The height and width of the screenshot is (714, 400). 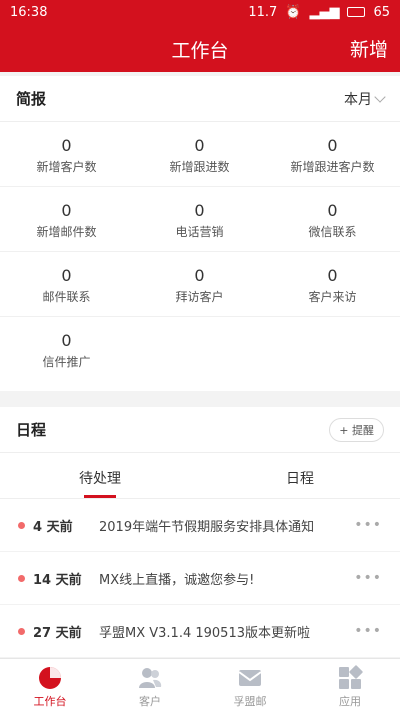 What do you see at coordinates (200, 51) in the screenshot?
I see `page-title: 工作台` at bounding box center [200, 51].